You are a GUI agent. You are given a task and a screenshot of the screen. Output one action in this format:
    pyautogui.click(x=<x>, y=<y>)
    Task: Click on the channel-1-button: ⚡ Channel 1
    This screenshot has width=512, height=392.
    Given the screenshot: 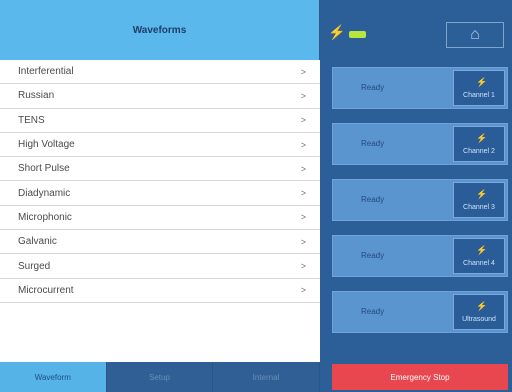 What is the action you would take?
    pyautogui.click(x=479, y=88)
    